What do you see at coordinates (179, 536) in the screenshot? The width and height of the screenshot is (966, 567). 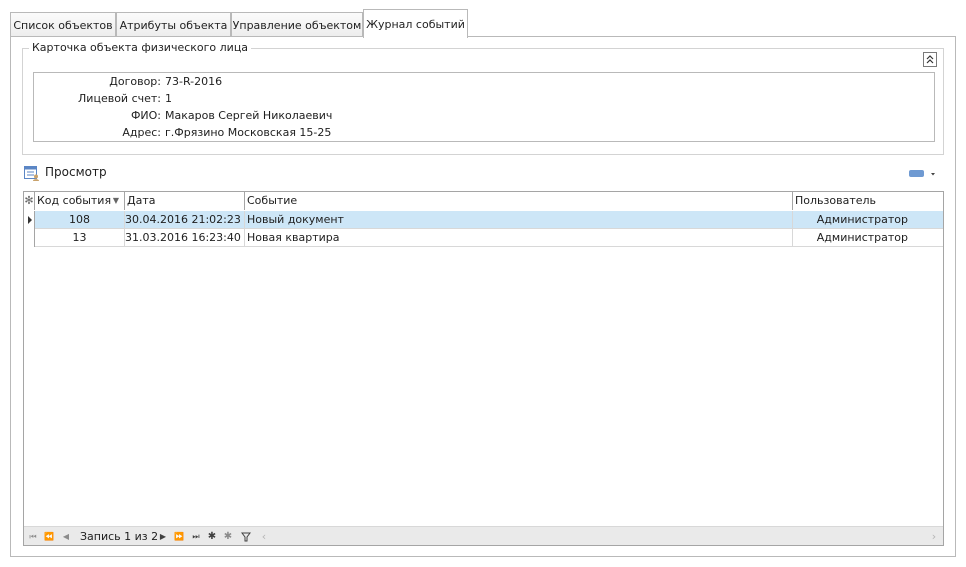 I see `next-page-icon: ⏩` at bounding box center [179, 536].